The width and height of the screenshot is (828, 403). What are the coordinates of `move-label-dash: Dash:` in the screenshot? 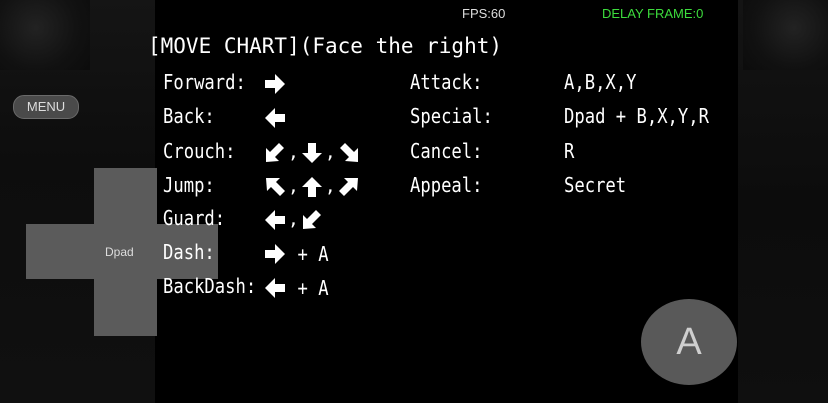 It's located at (189, 252).